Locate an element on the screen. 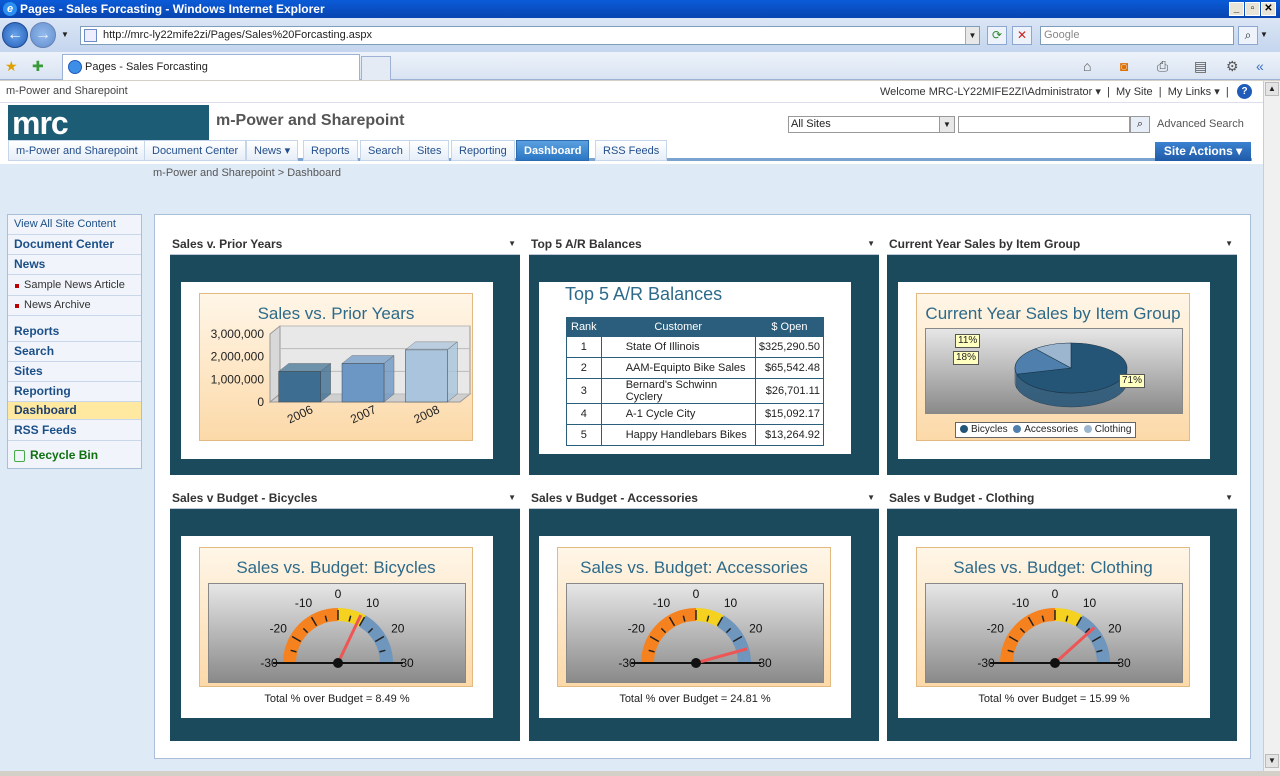 This screenshot has height=776, width=1280. search-options-icon: ▼ is located at coordinates (1264, 34).